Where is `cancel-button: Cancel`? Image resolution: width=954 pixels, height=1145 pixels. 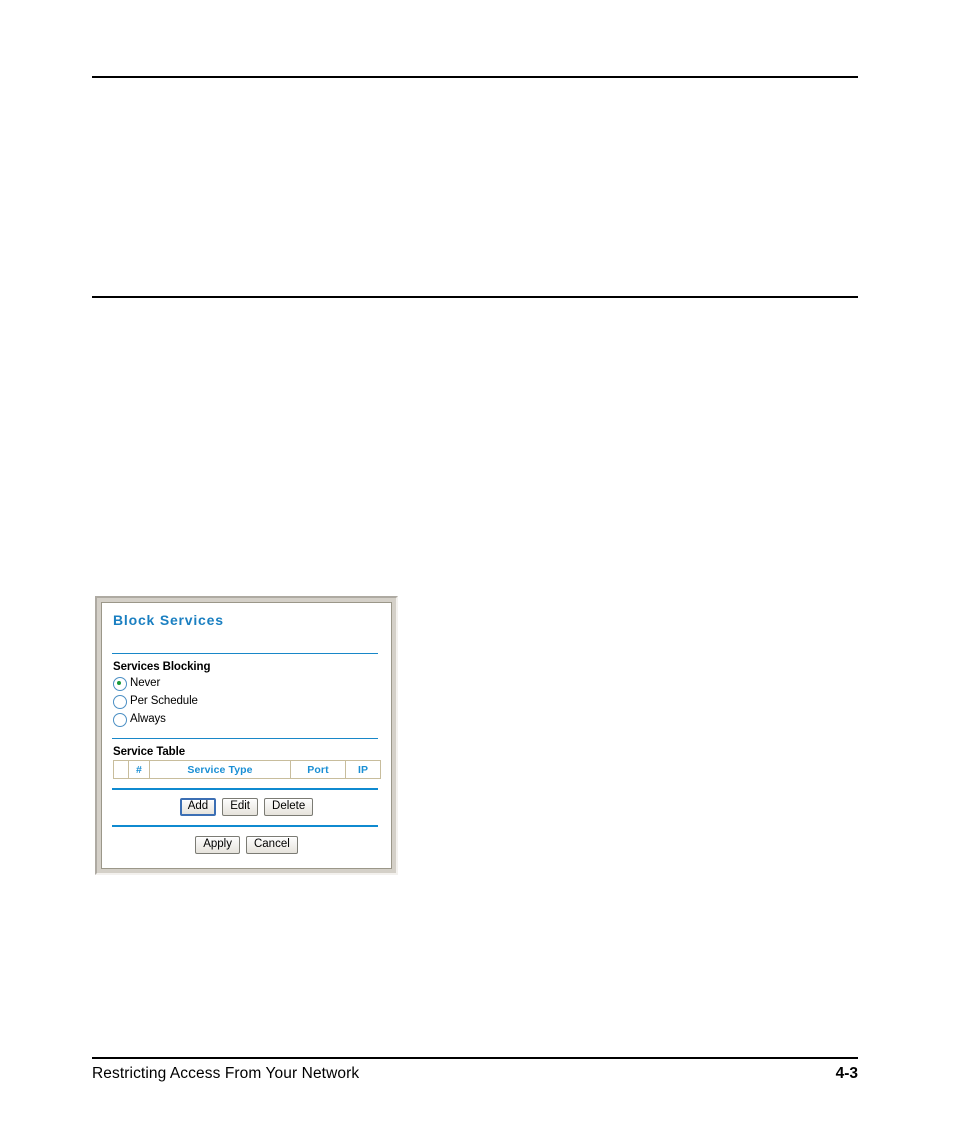 cancel-button: Cancel is located at coordinates (271, 845).